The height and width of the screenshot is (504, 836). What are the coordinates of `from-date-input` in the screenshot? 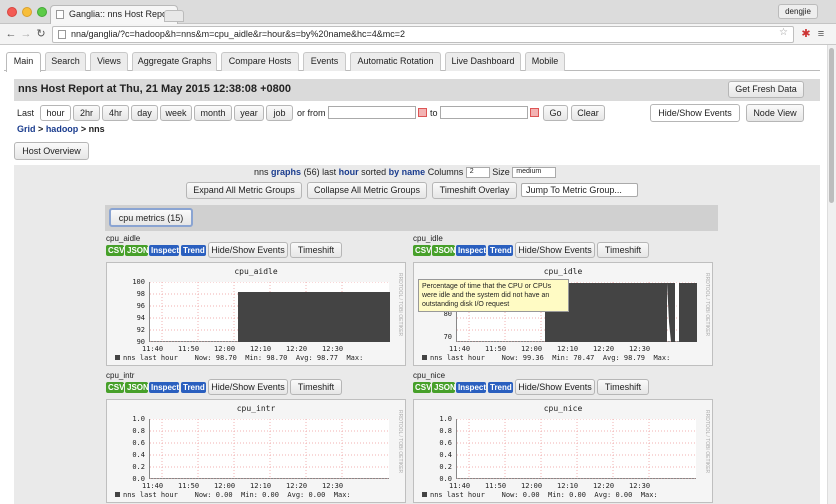 It's located at (372, 112).